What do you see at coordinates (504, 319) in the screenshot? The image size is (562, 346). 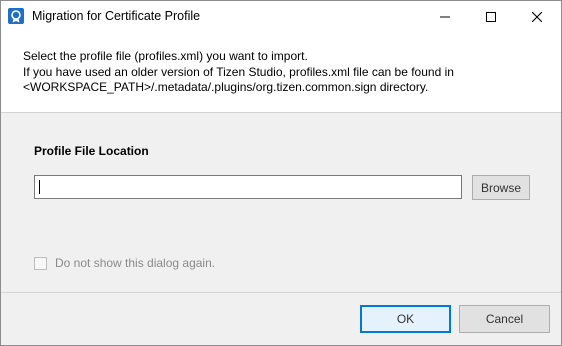 I see `cancel-button: Cancel` at bounding box center [504, 319].